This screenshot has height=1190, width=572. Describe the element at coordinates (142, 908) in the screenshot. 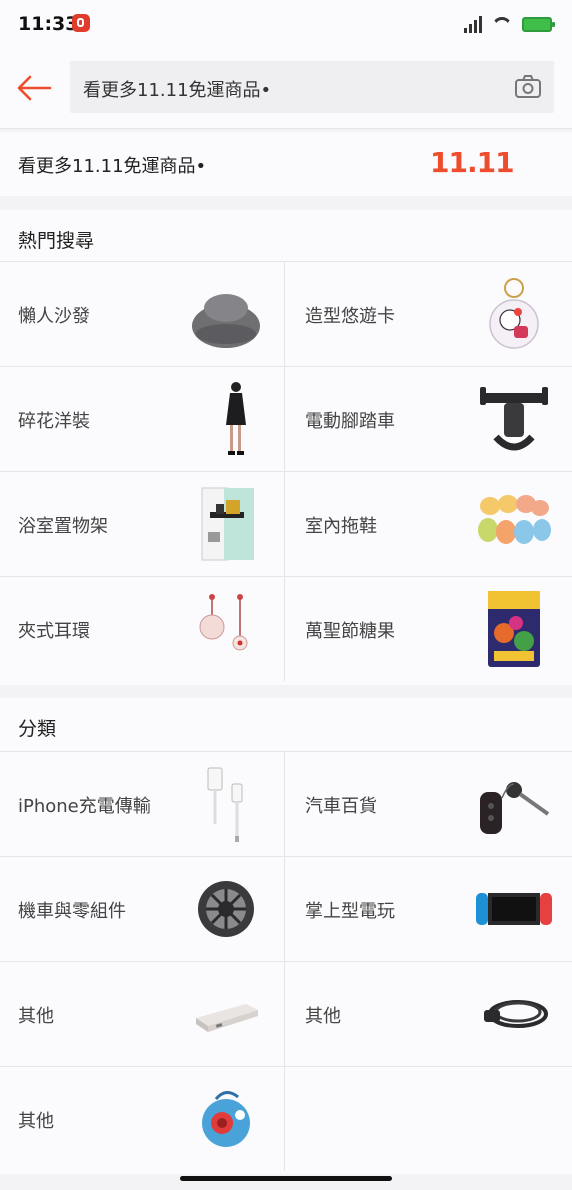

I see `category-item: 機車與零組件` at that location.